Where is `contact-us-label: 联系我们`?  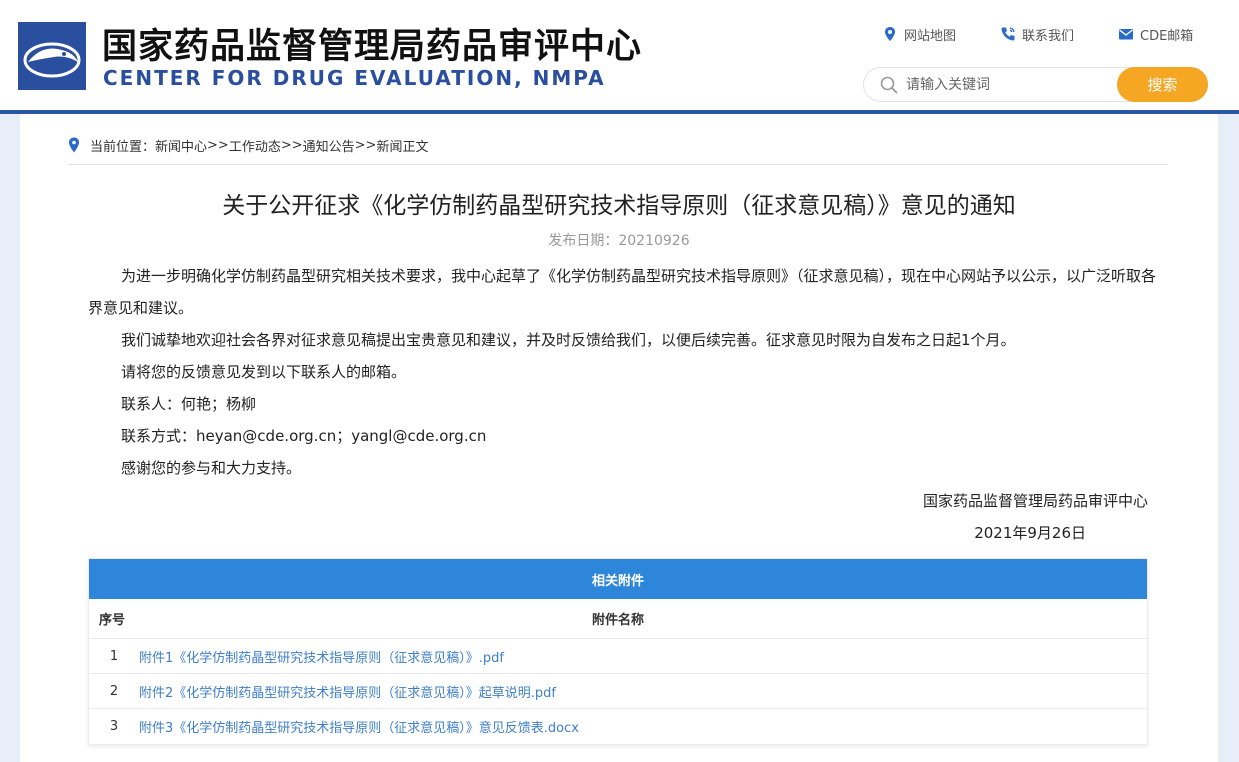 contact-us-label: 联系我们 is located at coordinates (1048, 36).